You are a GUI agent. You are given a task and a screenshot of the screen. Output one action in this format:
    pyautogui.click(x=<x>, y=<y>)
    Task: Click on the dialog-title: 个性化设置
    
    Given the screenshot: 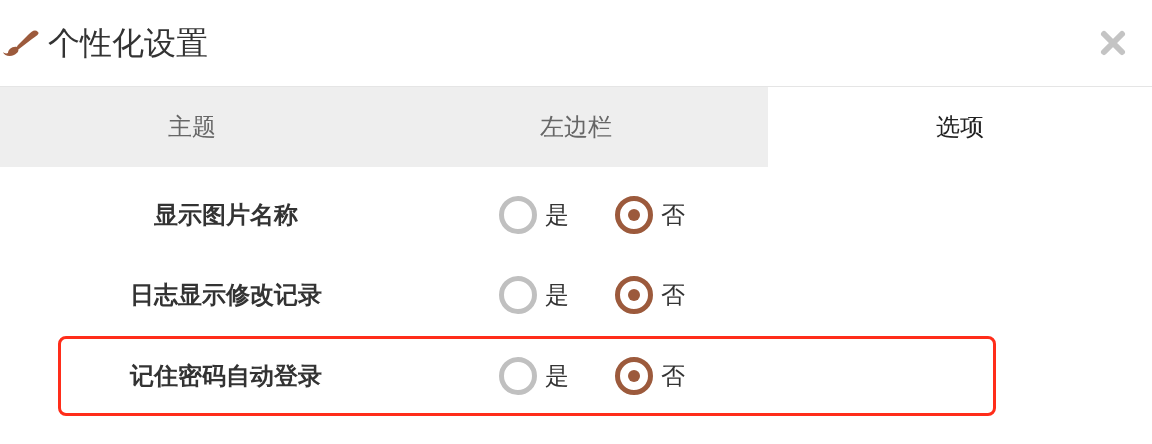 What is the action you would take?
    pyautogui.click(x=128, y=43)
    